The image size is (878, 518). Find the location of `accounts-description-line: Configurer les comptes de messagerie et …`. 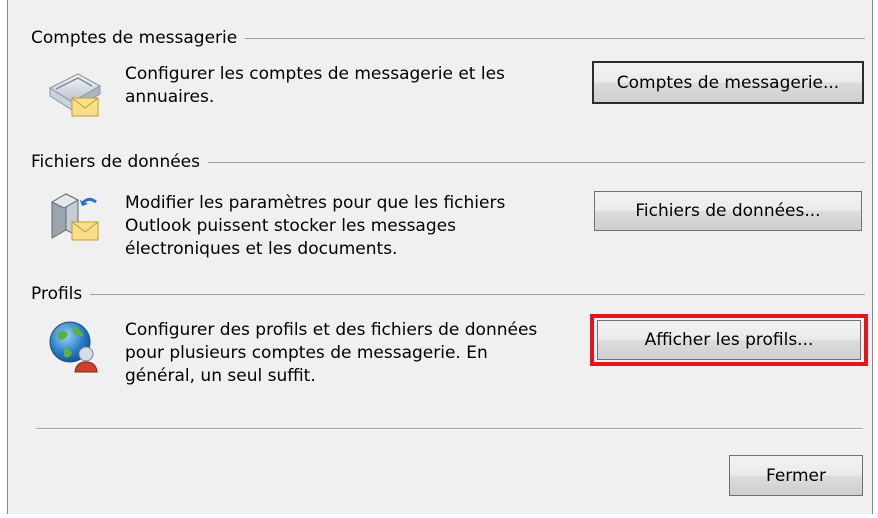

accounts-description-line: Configurer les comptes de messagerie et … is located at coordinates (315, 74).